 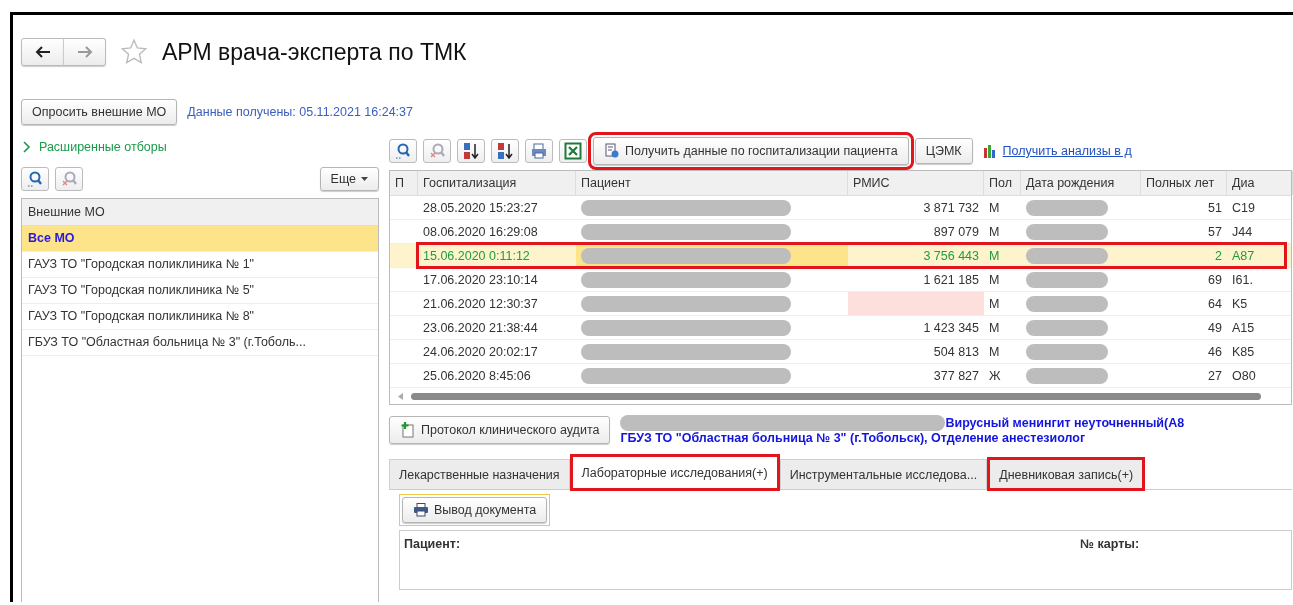 I want to click on scroll-left-icon, so click(x=400, y=396).